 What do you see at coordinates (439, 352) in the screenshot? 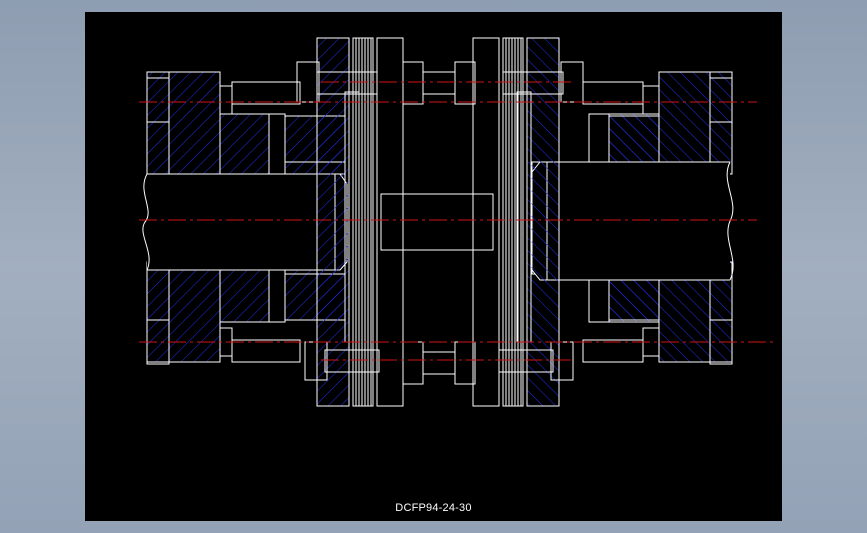
I see `bottom-bolt-row` at bounding box center [439, 352].